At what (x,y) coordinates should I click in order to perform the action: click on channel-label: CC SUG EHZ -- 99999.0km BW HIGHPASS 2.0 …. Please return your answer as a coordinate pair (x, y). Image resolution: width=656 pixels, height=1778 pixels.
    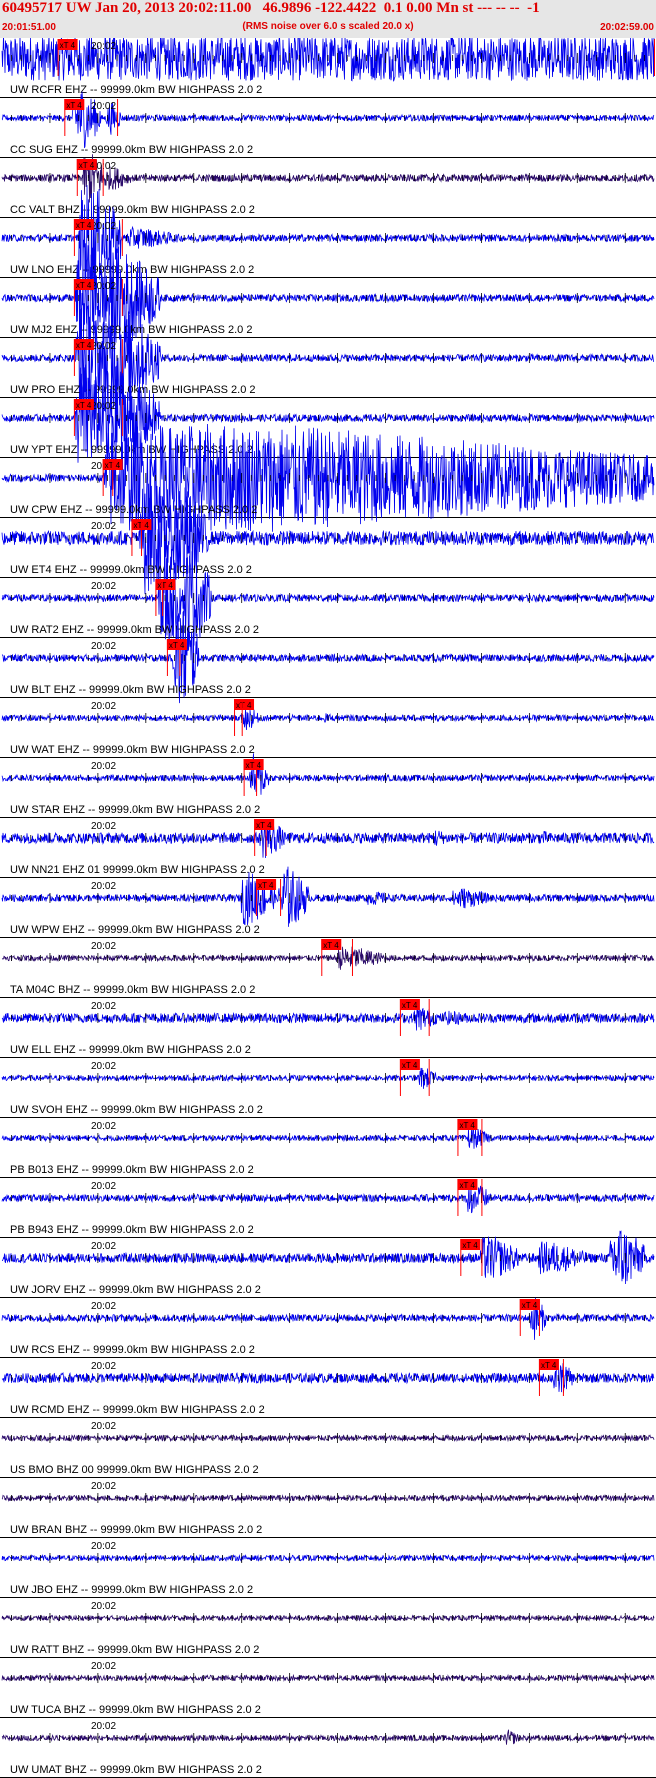
    Looking at the image, I should click on (131, 150).